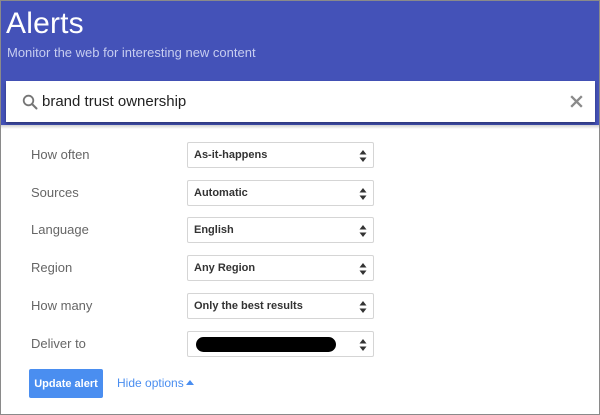 This screenshot has height=415, width=600. I want to click on update-alert-button: Update alert, so click(66, 383).